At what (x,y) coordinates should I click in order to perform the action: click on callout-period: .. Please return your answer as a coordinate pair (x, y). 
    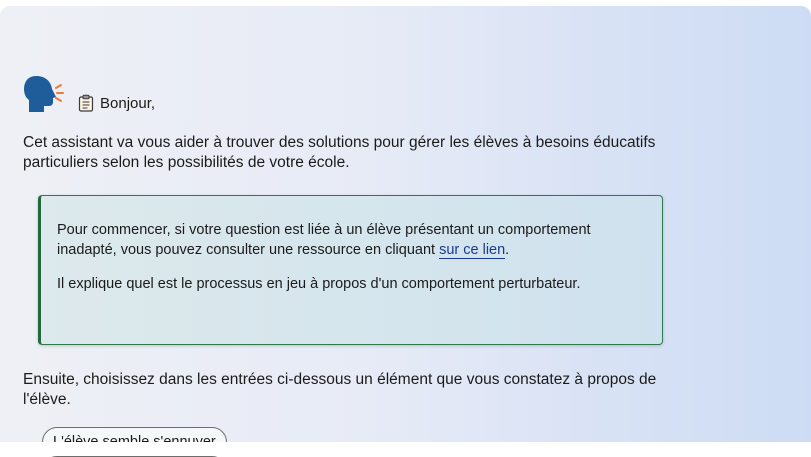
    Looking at the image, I should click on (507, 250).